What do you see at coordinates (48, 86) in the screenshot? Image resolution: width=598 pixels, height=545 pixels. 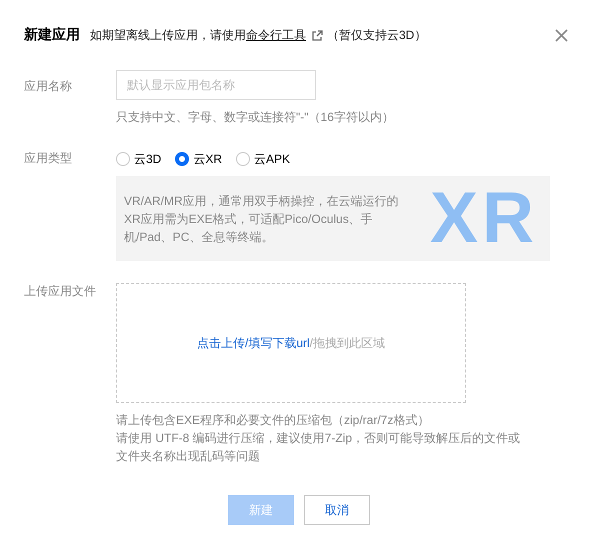 I see `field-label: 应用名称` at bounding box center [48, 86].